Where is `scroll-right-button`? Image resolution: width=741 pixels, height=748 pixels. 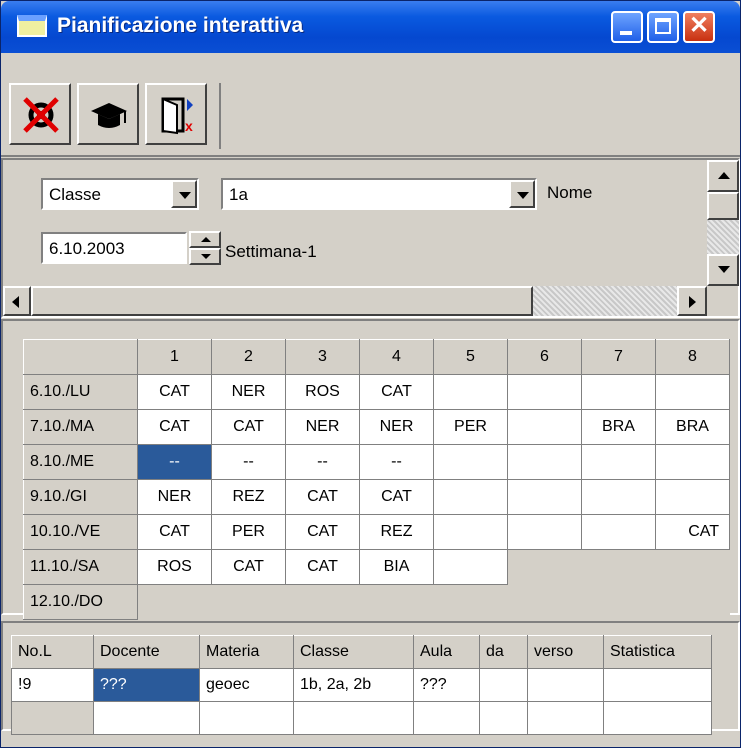
scroll-right-button is located at coordinates (692, 301).